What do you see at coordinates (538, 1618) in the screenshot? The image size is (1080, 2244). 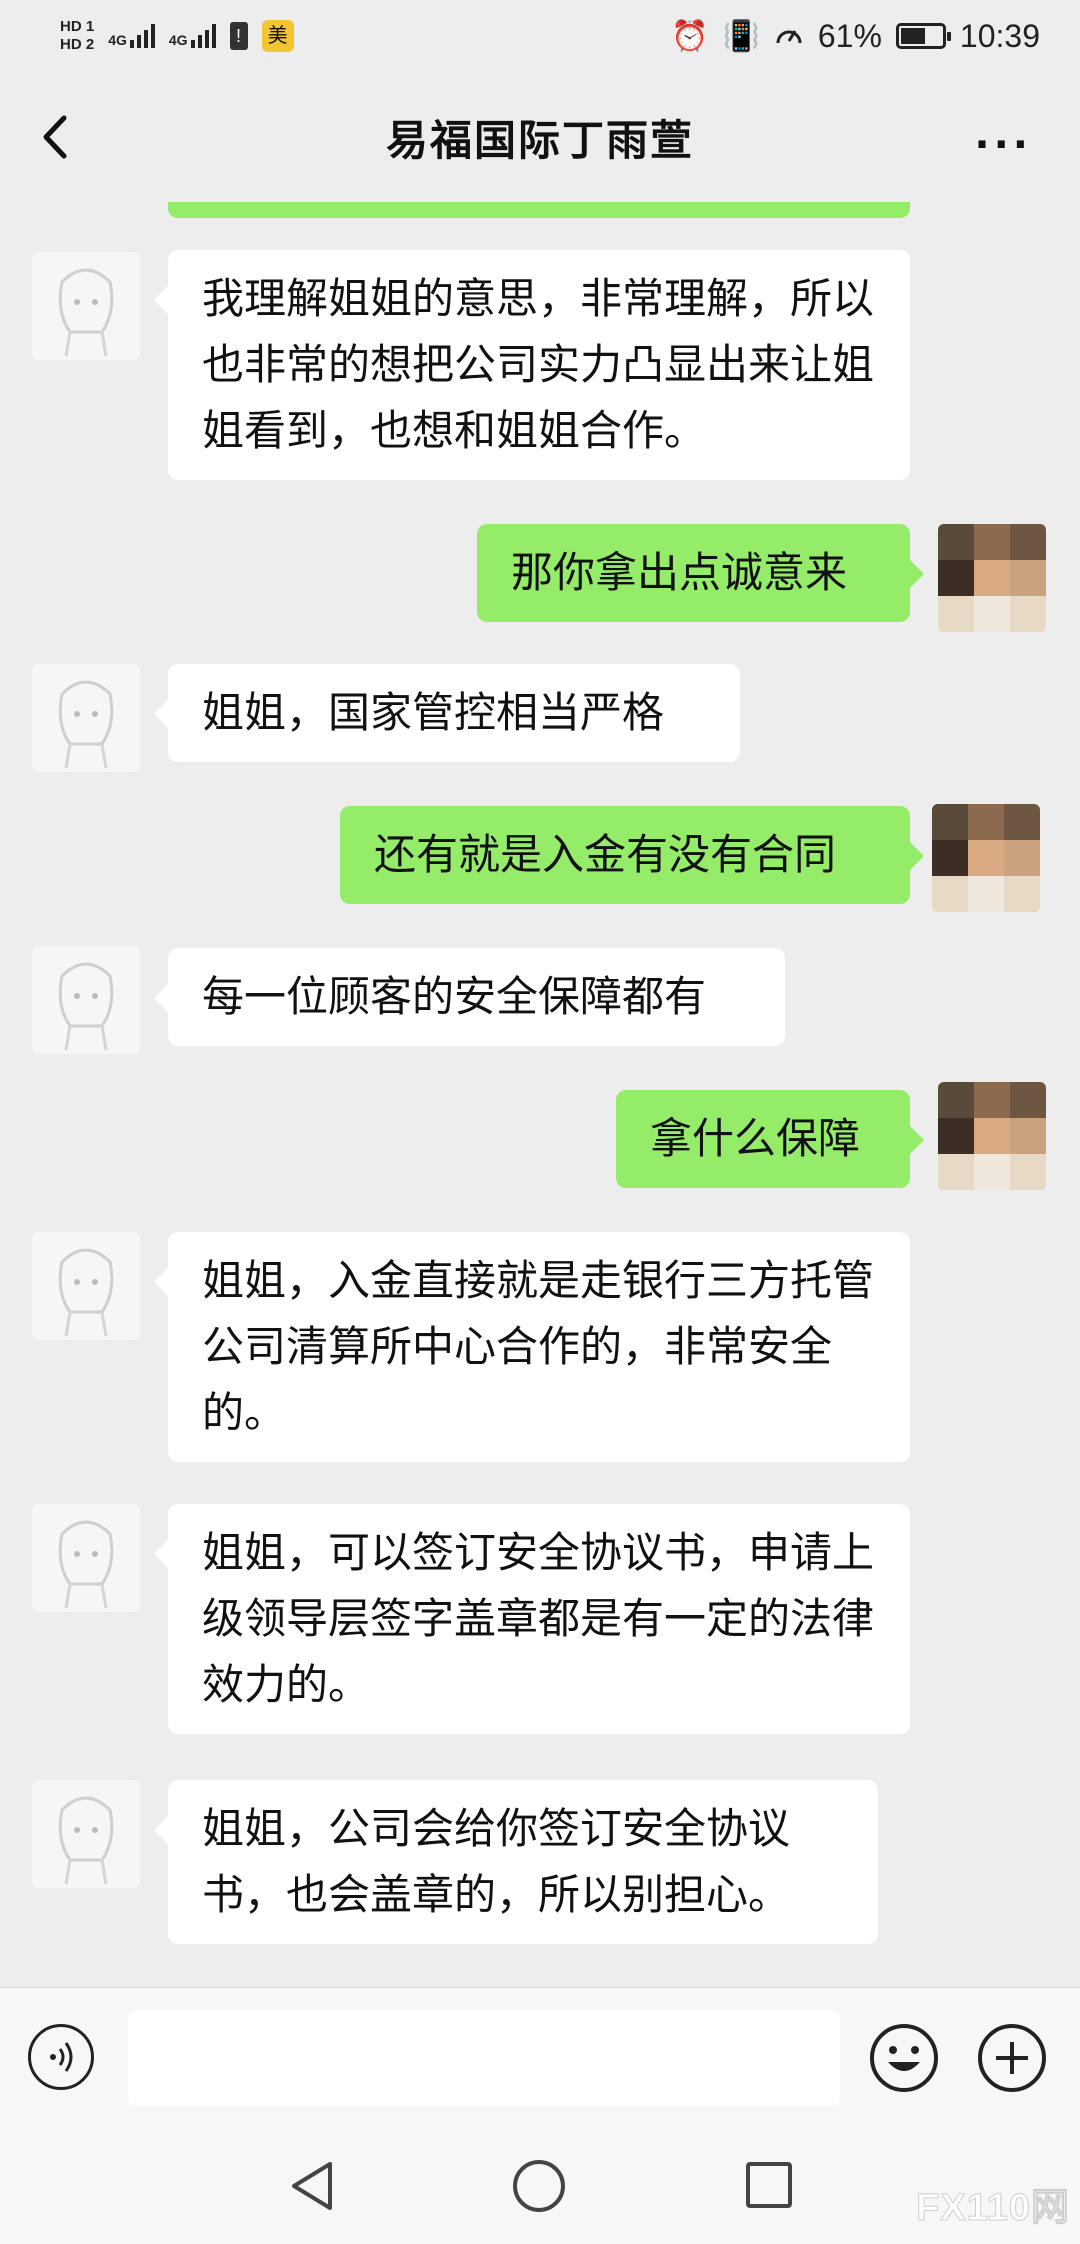 I see `message-text: 姐姐，可以签订安全协议书，申请上级领导层签字盖章都是有一定的法律效力的。` at bounding box center [538, 1618].